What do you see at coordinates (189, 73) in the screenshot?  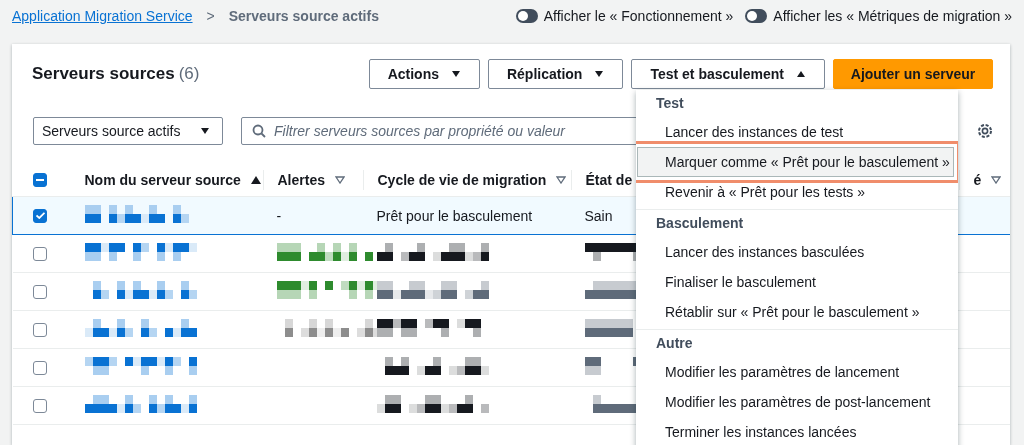 I see `server-count: (6)` at bounding box center [189, 73].